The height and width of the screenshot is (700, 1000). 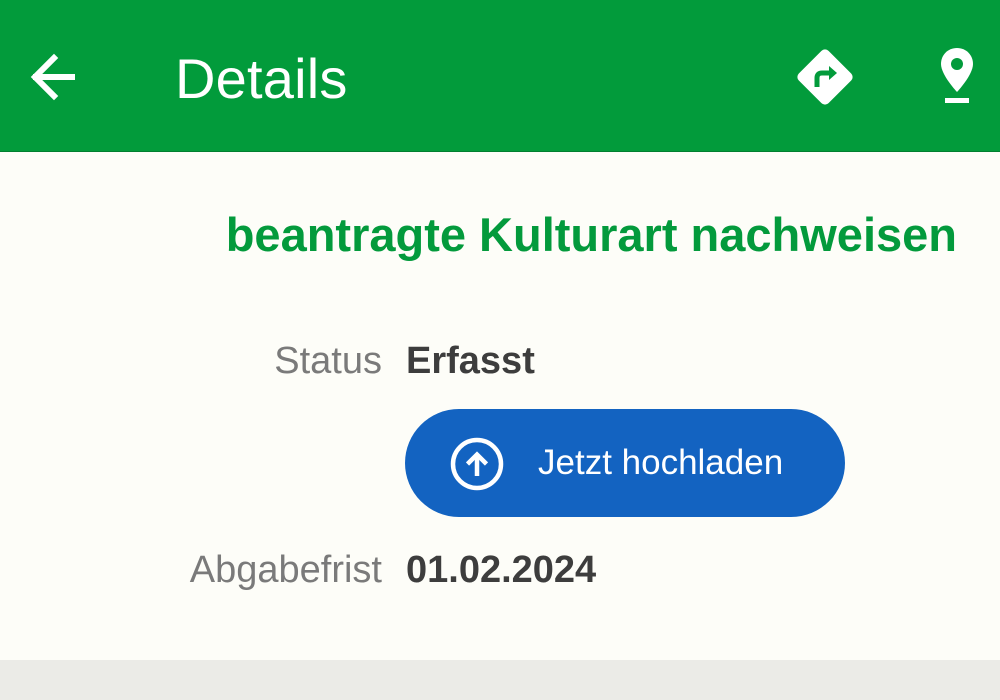 I want to click on deadline-value: 01.02.2024, so click(x=501, y=570).